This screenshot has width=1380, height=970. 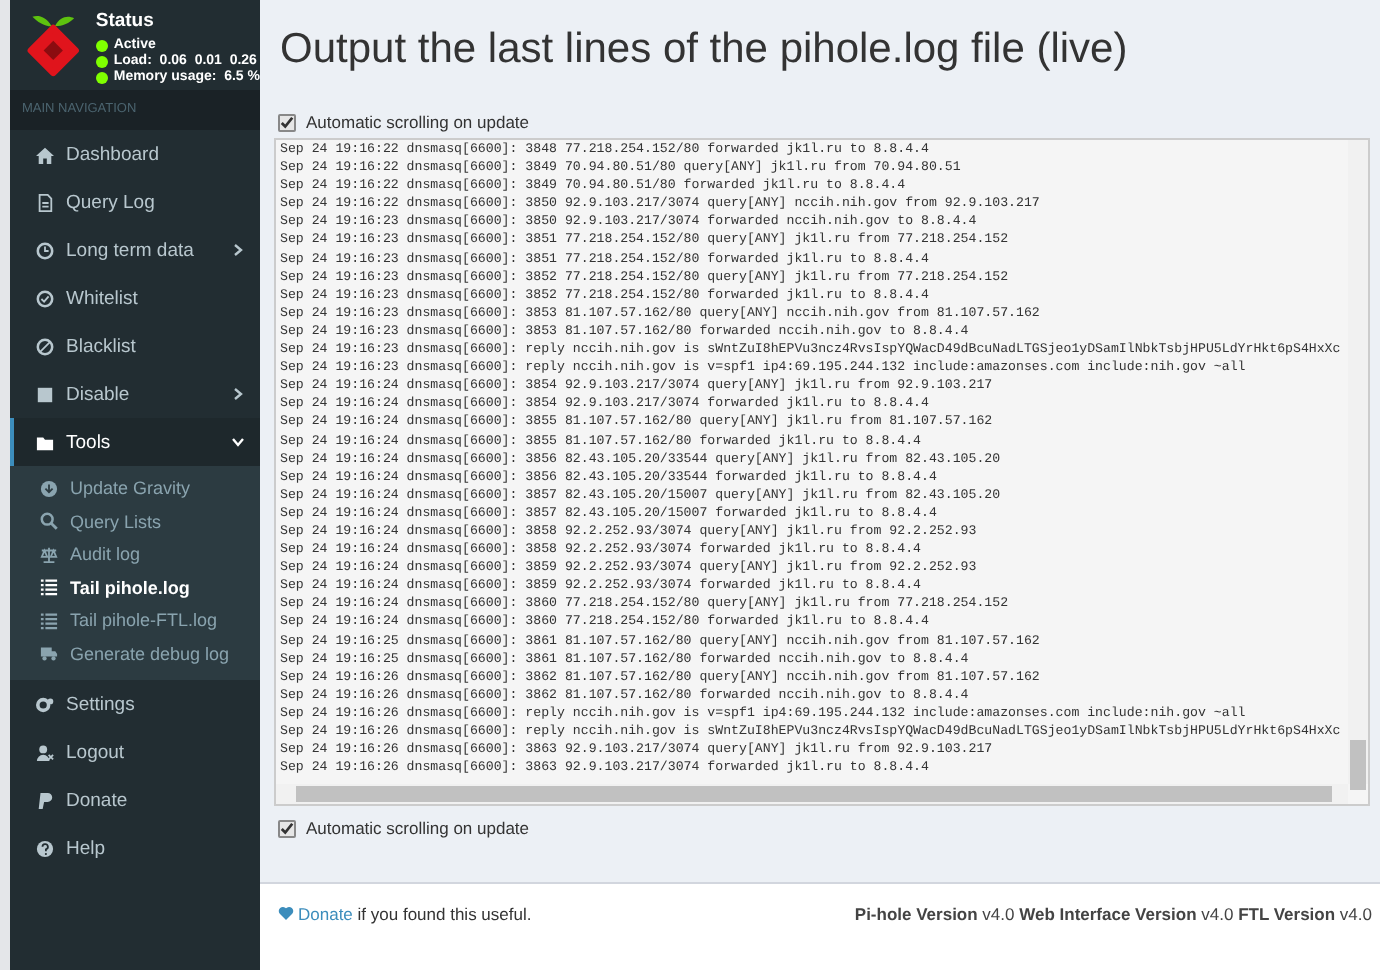 I want to click on home-icon, so click(x=45, y=154).